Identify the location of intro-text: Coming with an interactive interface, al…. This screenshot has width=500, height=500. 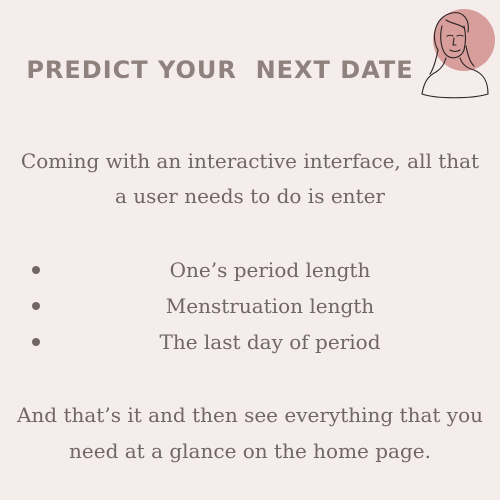
(250, 179).